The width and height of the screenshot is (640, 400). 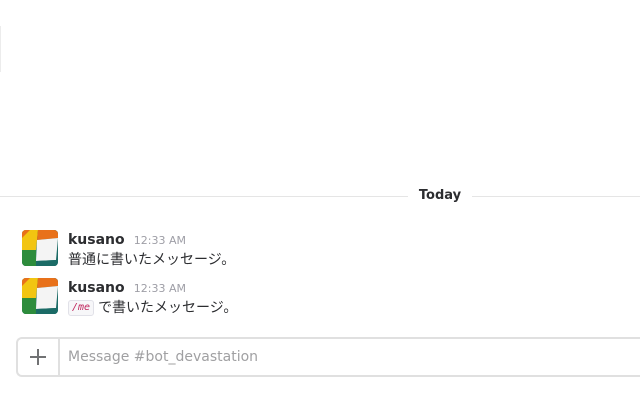 I want to click on message-text: で書いたメッセージ。, so click(x=168, y=308).